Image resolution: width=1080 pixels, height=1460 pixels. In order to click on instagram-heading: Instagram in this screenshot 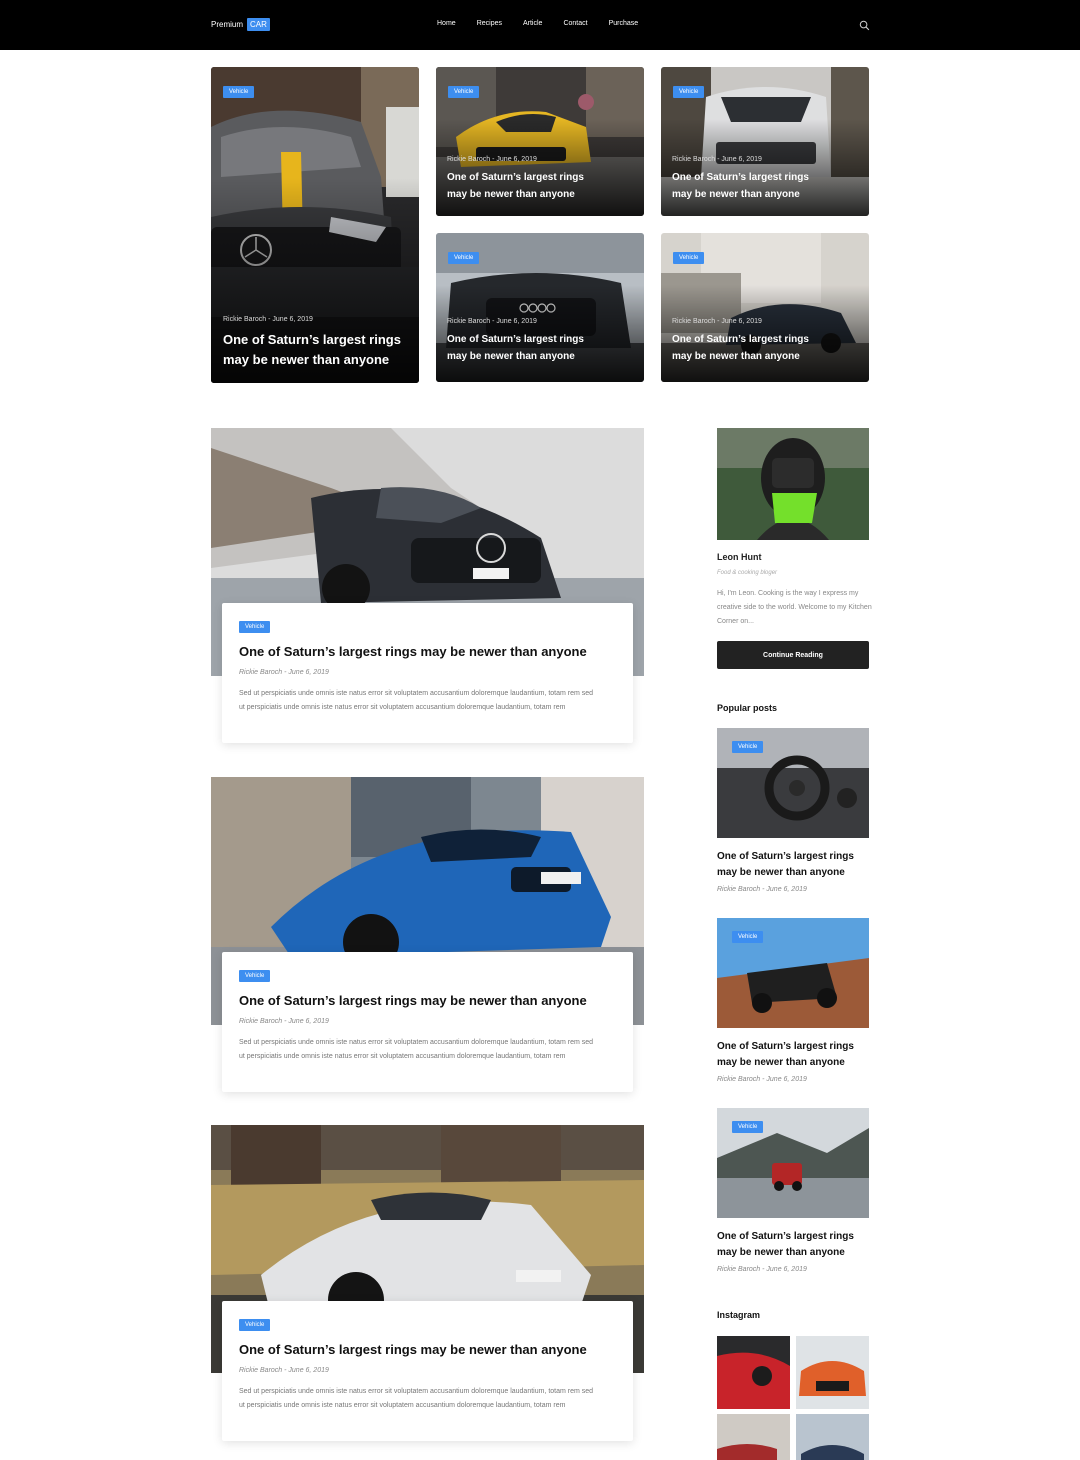, I will do `click(739, 1315)`.